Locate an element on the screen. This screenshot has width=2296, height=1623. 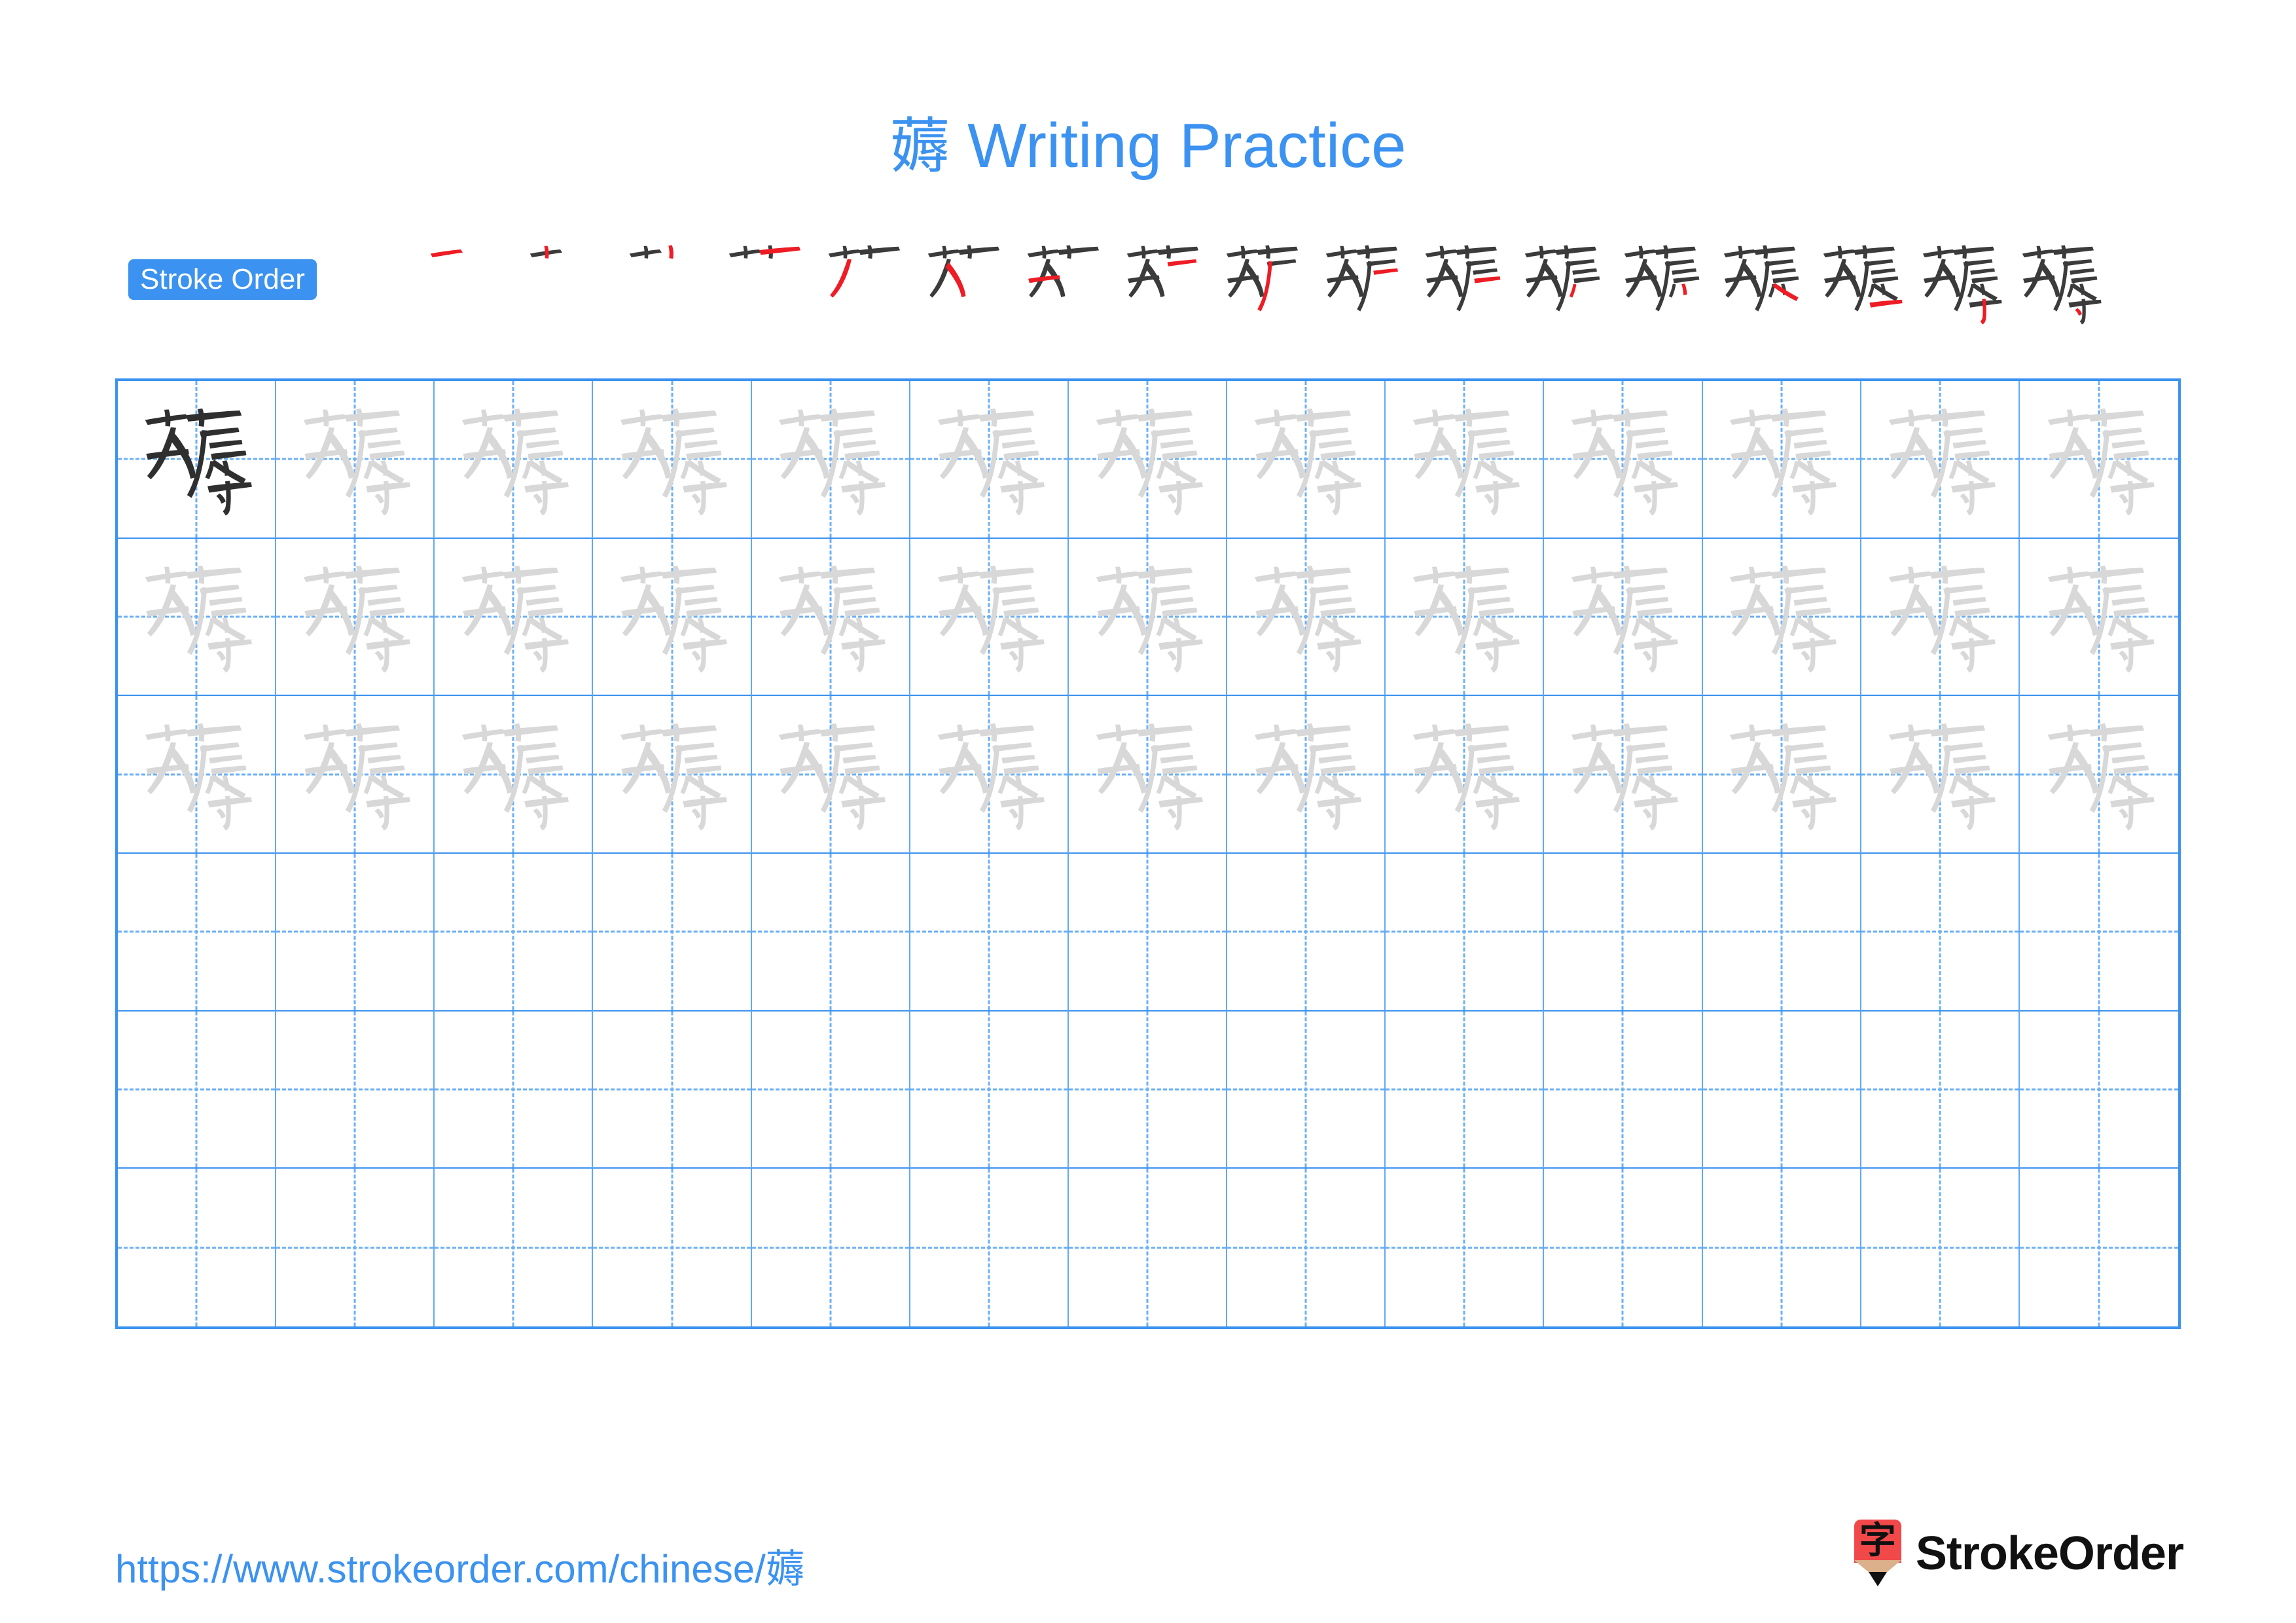
pencil-icon: 字 is located at coordinates (1877, 1554).